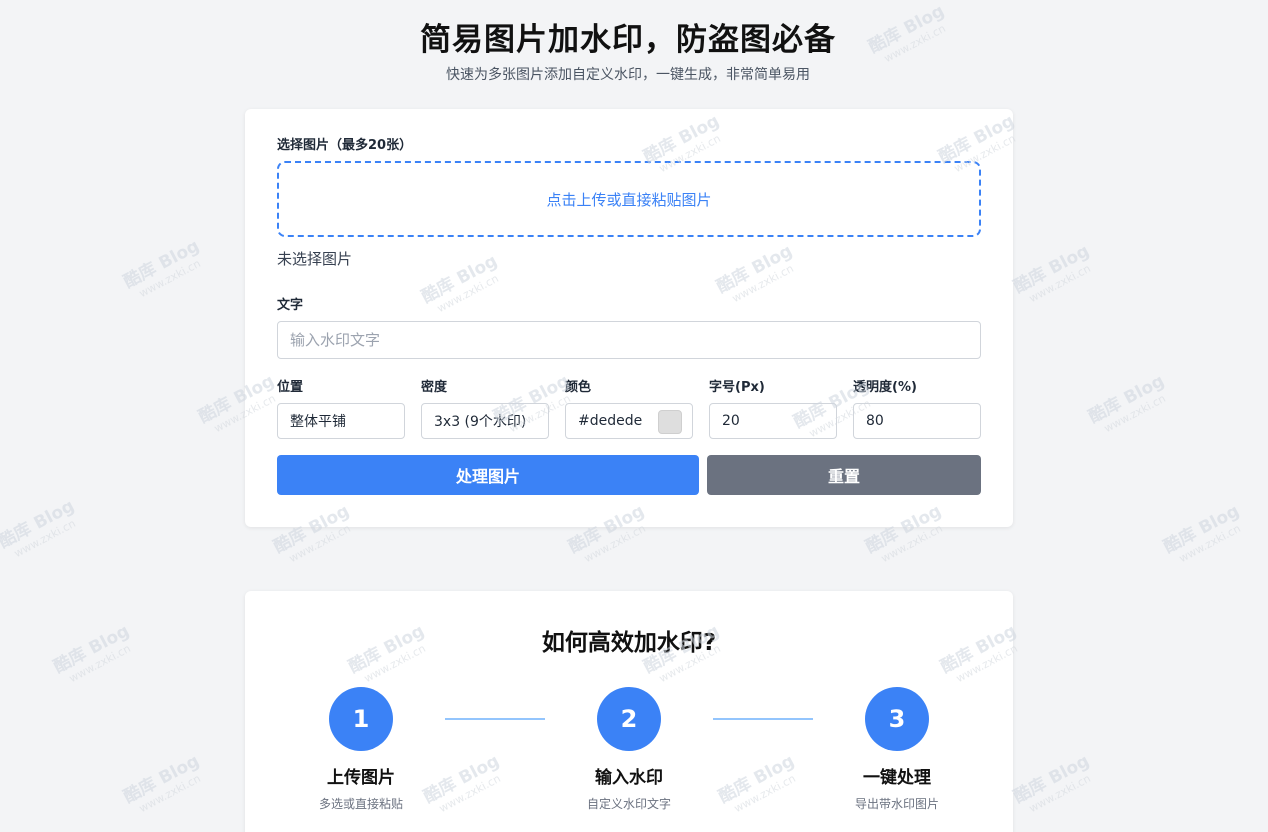 The height and width of the screenshot is (832, 1268). I want to click on process-images-button: 处理图片, so click(488, 475).